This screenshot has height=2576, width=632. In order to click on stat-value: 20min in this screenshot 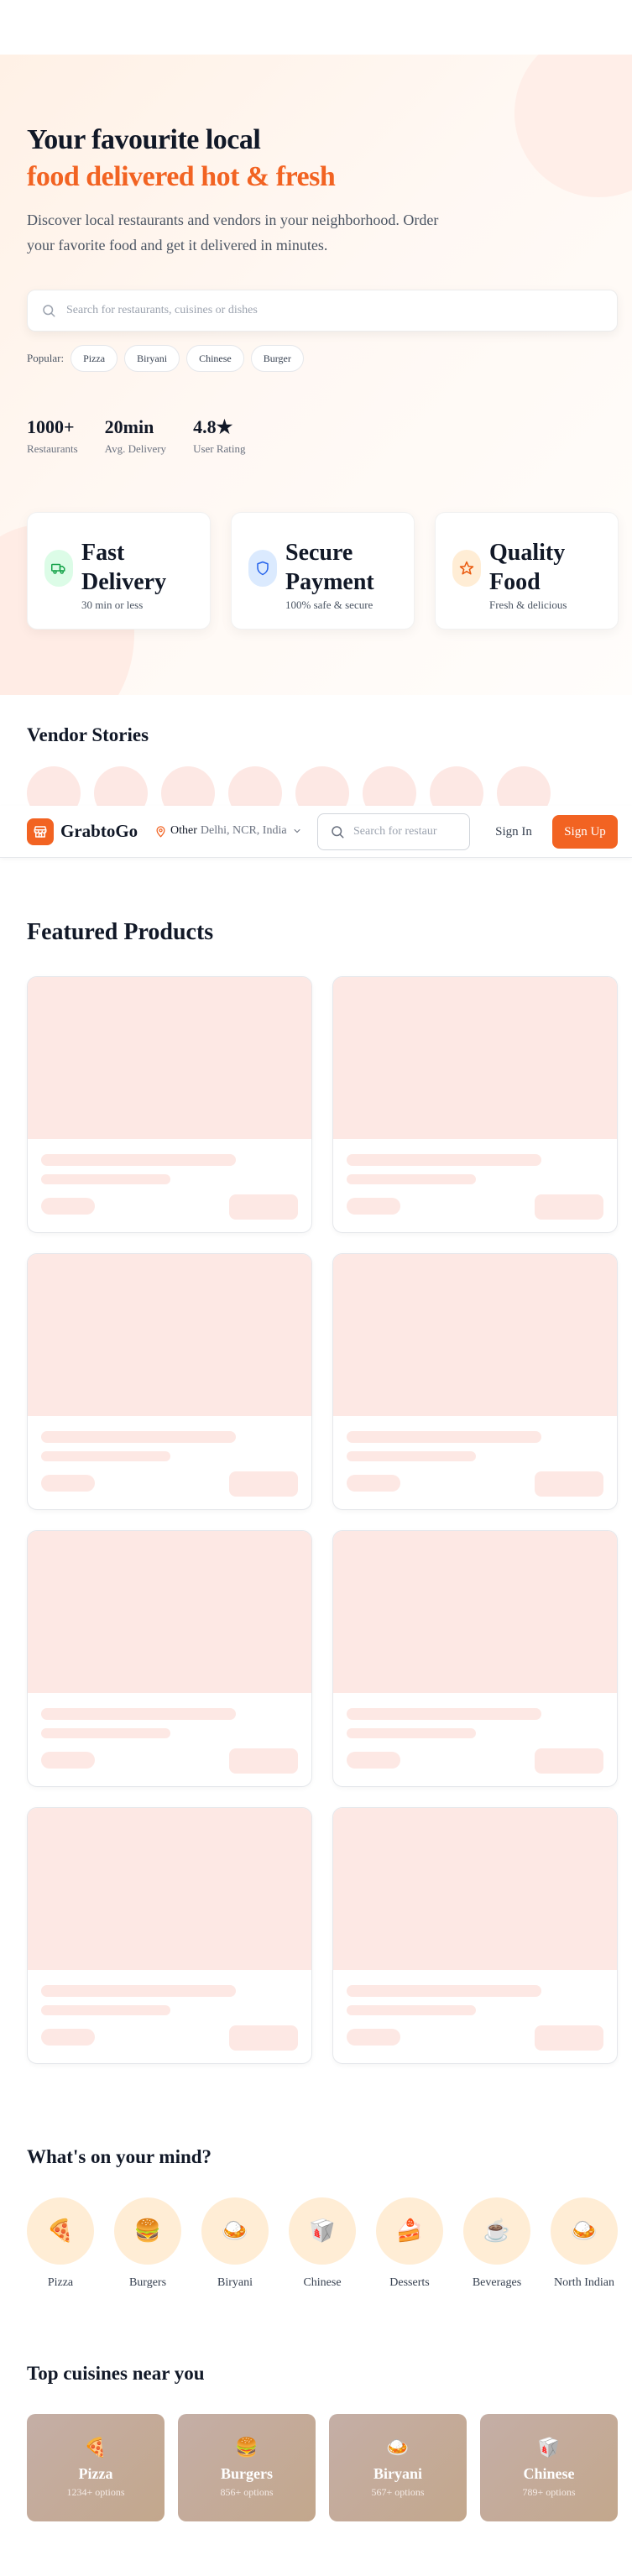, I will do `click(129, 426)`.